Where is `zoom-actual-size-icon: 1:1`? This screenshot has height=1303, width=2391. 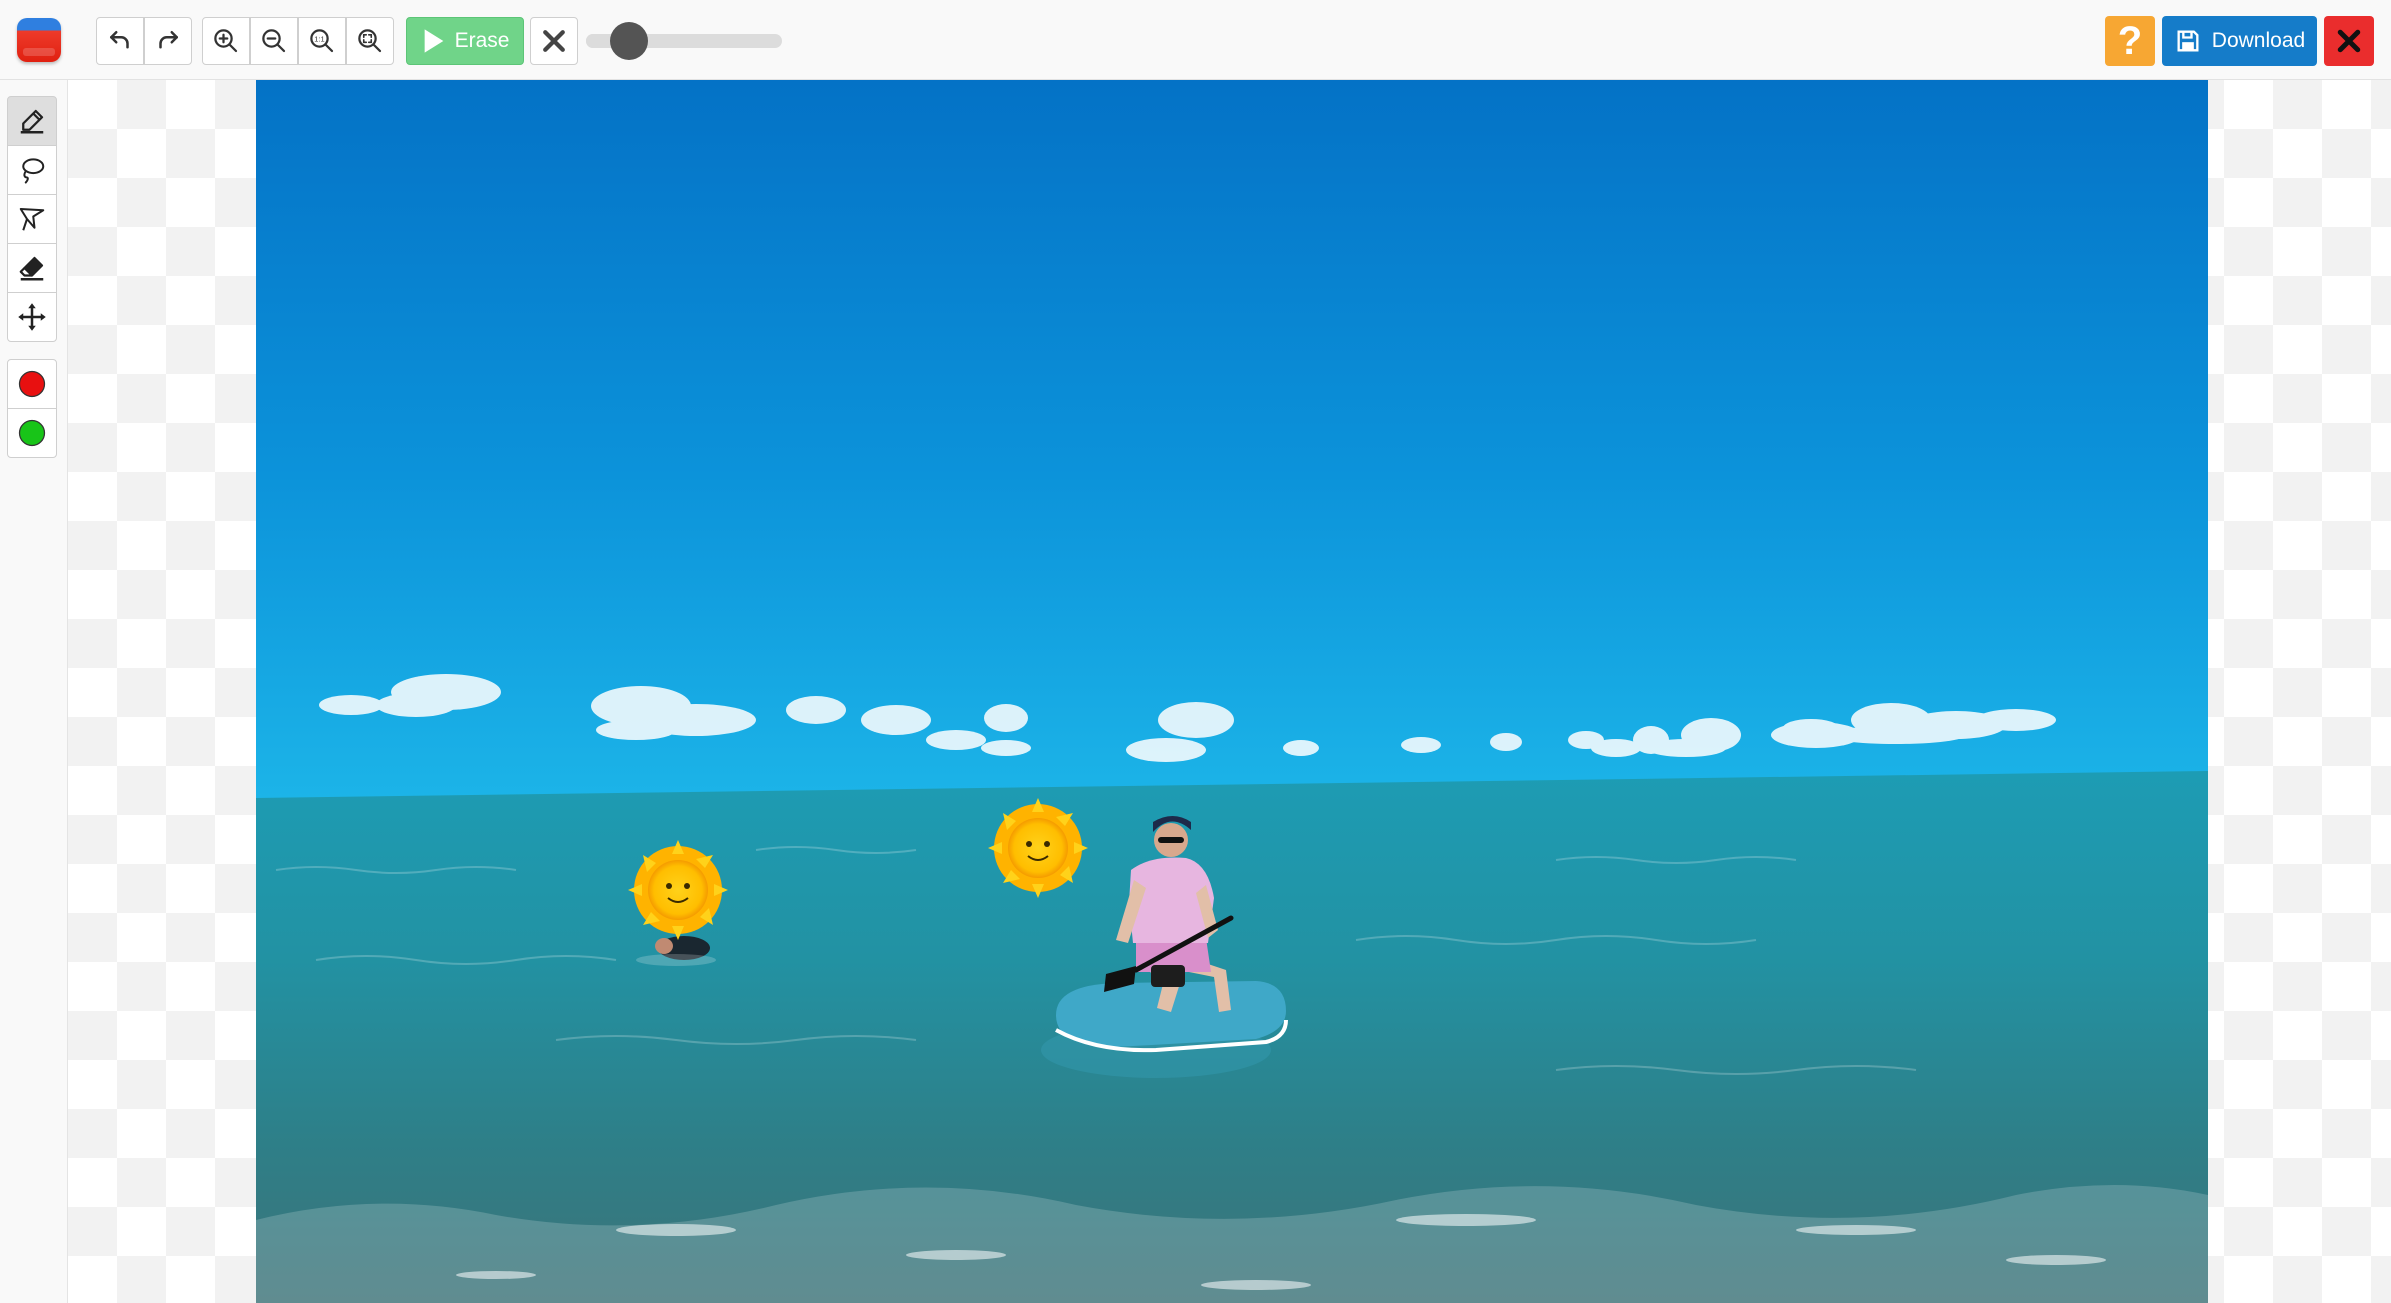
zoom-actual-size-icon: 1:1 is located at coordinates (322, 41).